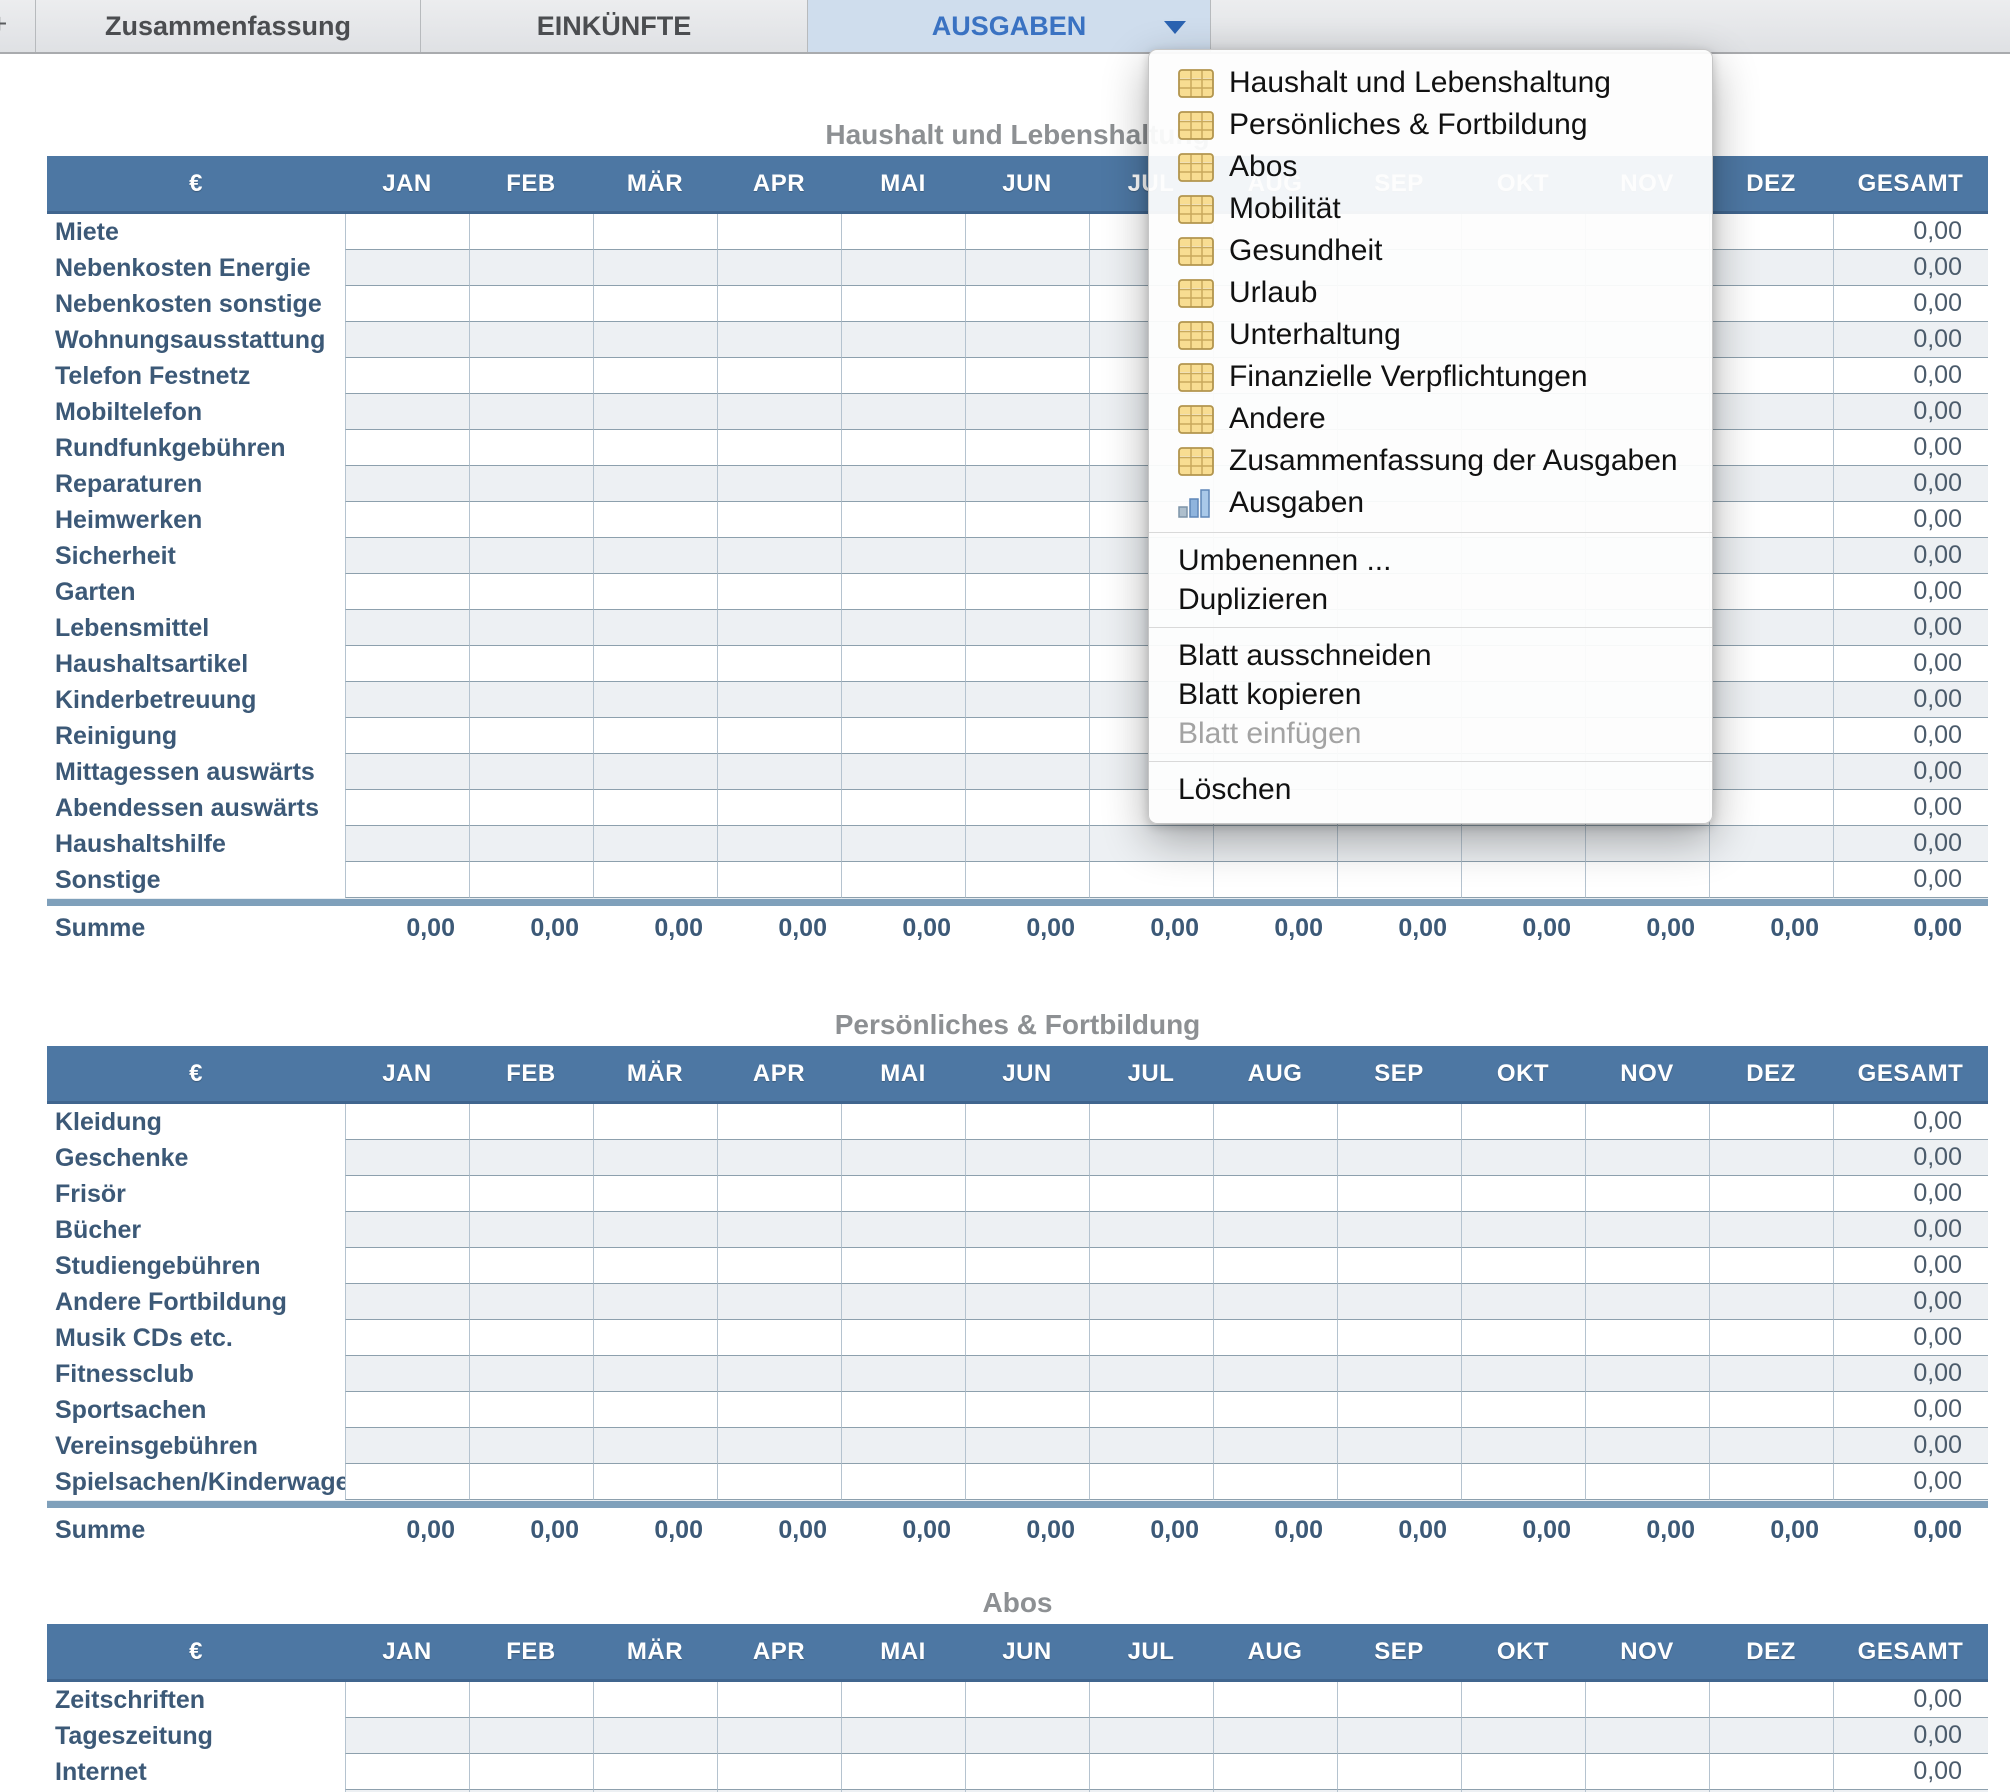  What do you see at coordinates (1430, 599) in the screenshot?
I see `menu-action-duplizieren: Duplizieren` at bounding box center [1430, 599].